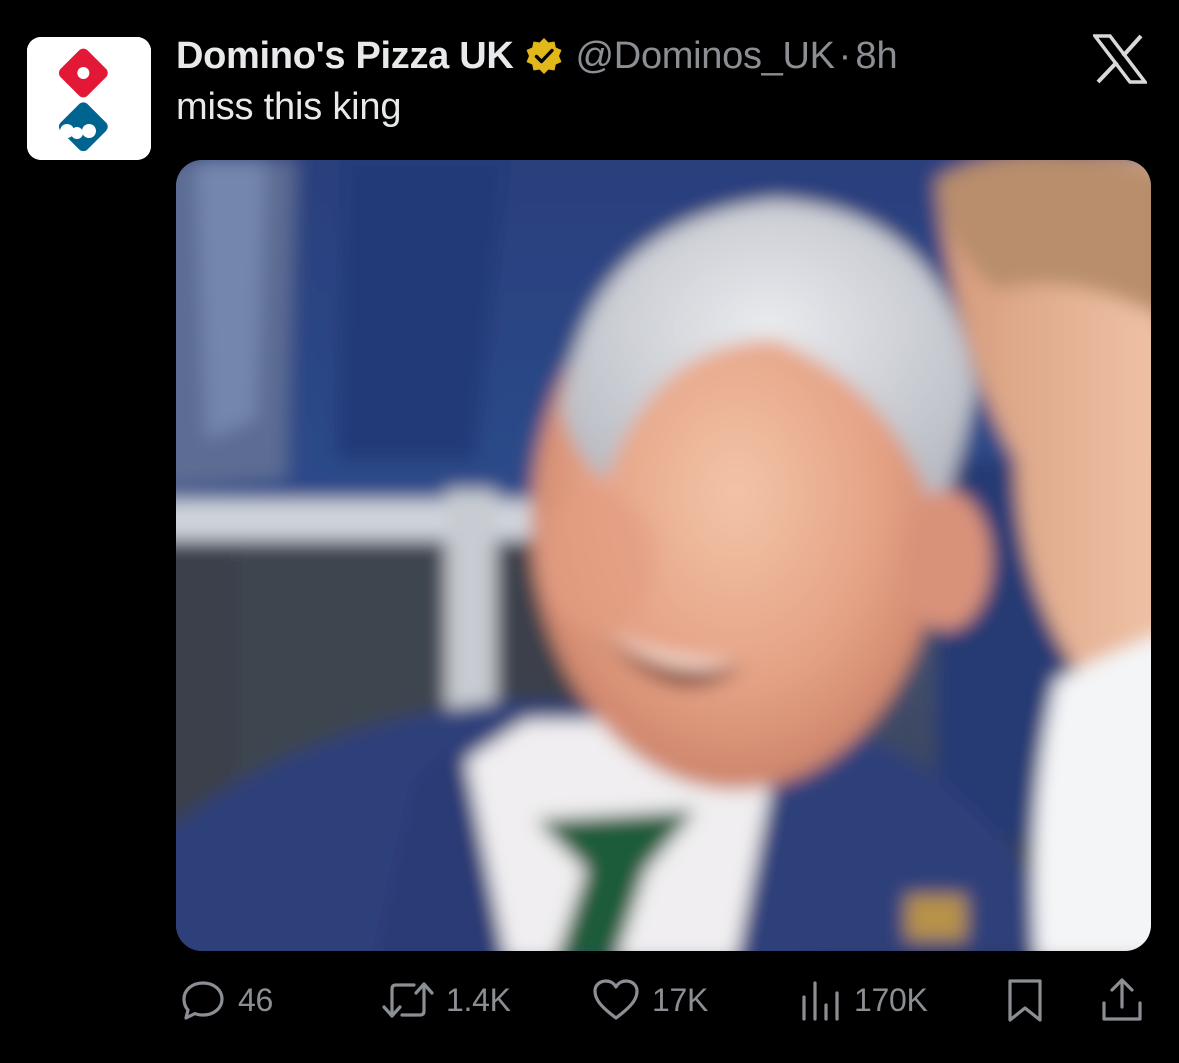 Image resolution: width=1179 pixels, height=1063 pixels. What do you see at coordinates (876, 56) in the screenshot?
I see `tweet-timestamp: 8h` at bounding box center [876, 56].